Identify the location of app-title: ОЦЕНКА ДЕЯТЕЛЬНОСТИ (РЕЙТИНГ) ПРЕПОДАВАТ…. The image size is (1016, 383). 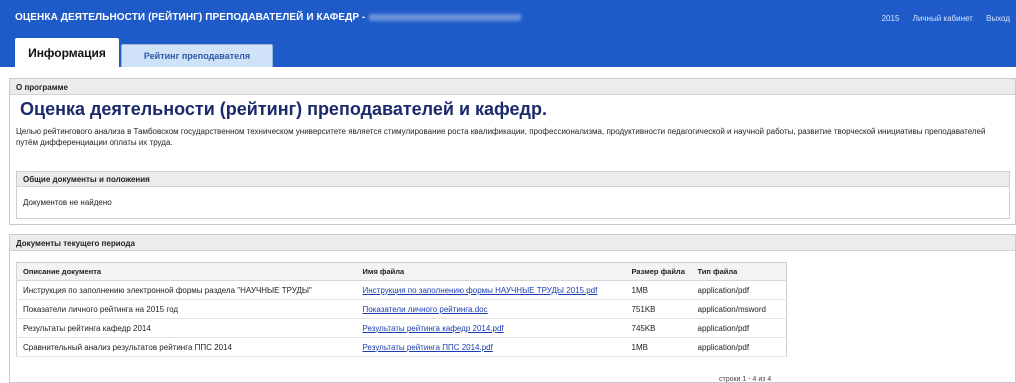
(268, 17).